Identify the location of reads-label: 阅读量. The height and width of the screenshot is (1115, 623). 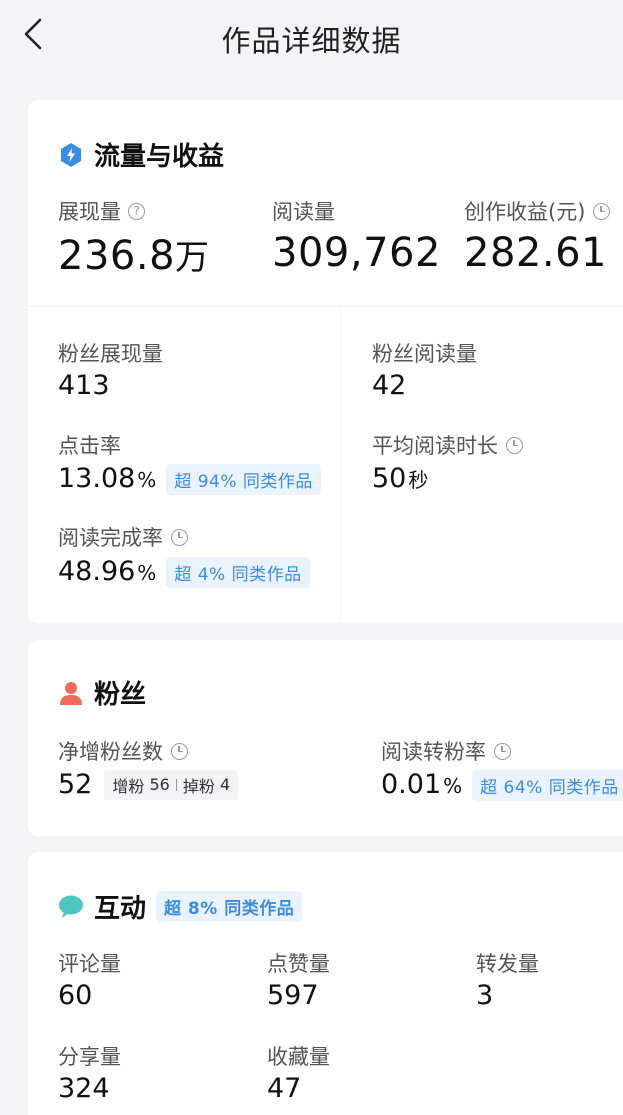
(303, 211).